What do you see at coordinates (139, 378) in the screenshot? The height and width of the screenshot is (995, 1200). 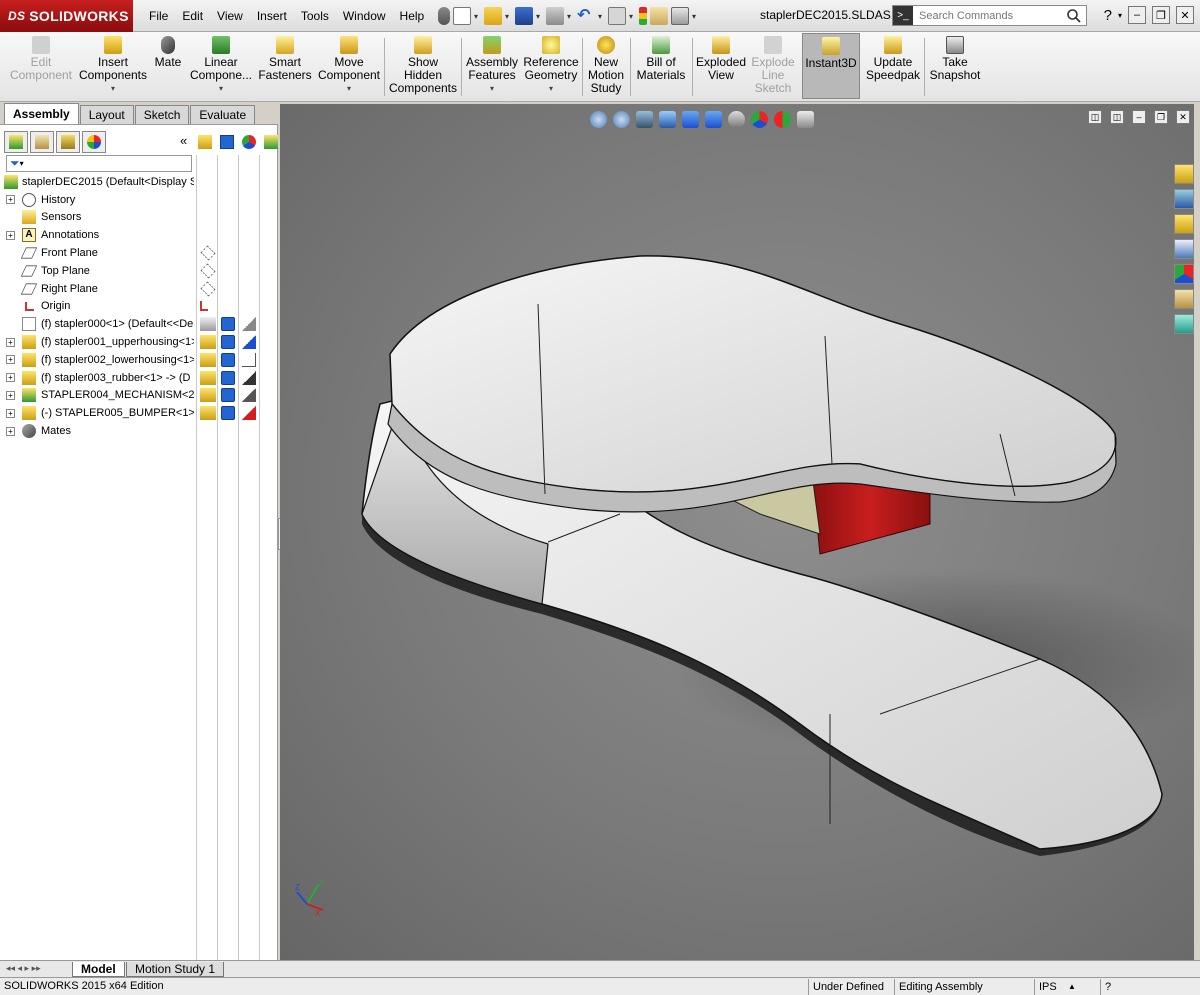 I see `tree-item-rubber: + (f) stapler003_rubber<1> -> (D` at bounding box center [139, 378].